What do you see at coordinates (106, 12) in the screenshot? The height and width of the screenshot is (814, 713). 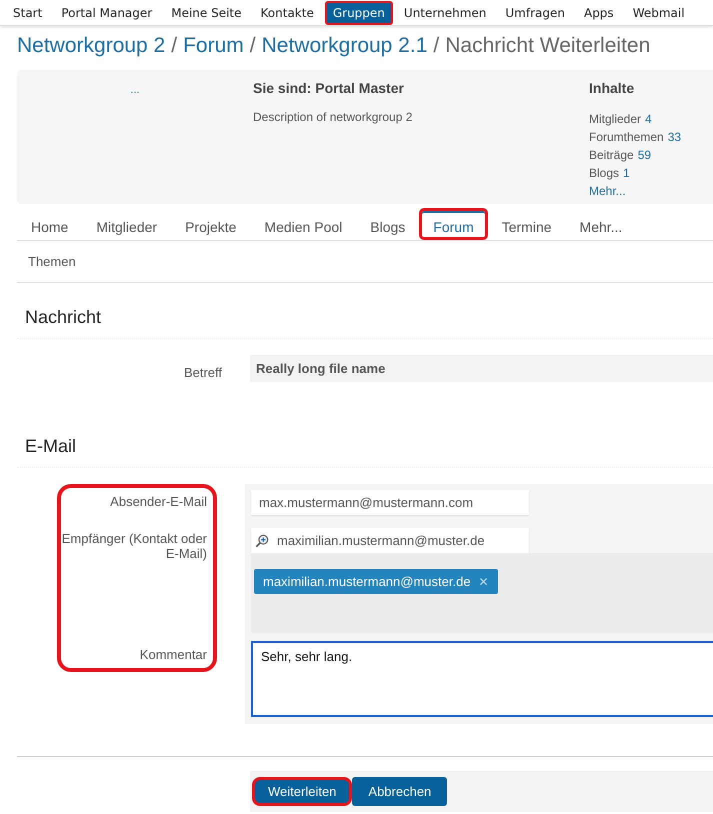 I see `nav-link: Portal Manager` at bounding box center [106, 12].